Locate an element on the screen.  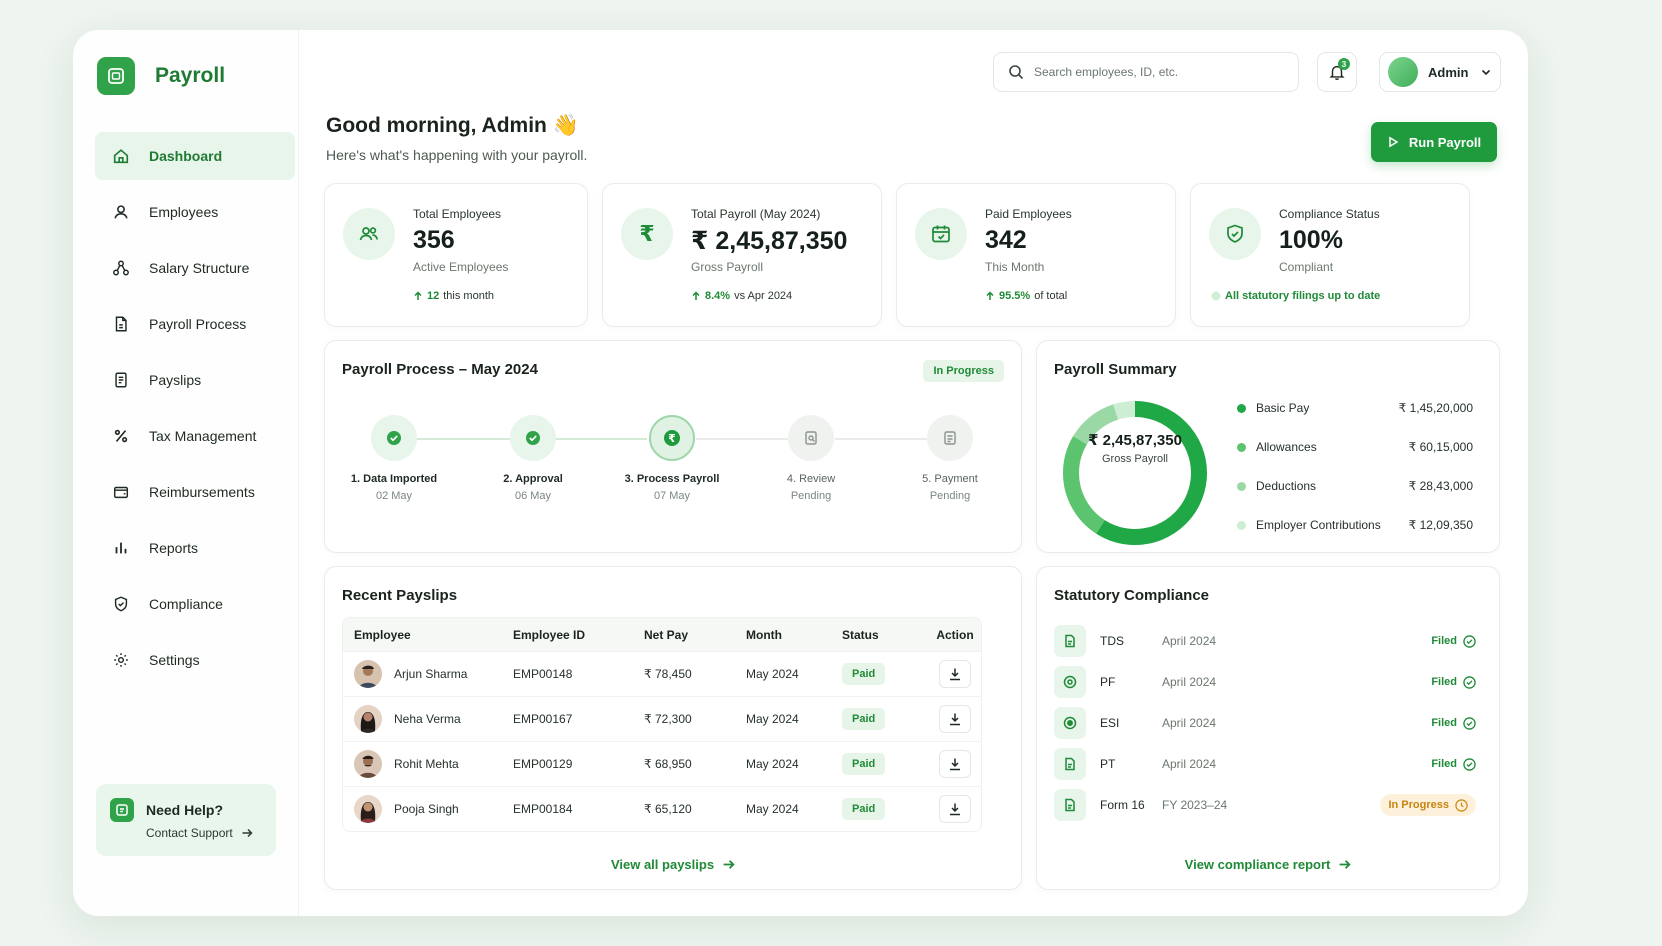
shield-check-icon is located at coordinates (1235, 234).